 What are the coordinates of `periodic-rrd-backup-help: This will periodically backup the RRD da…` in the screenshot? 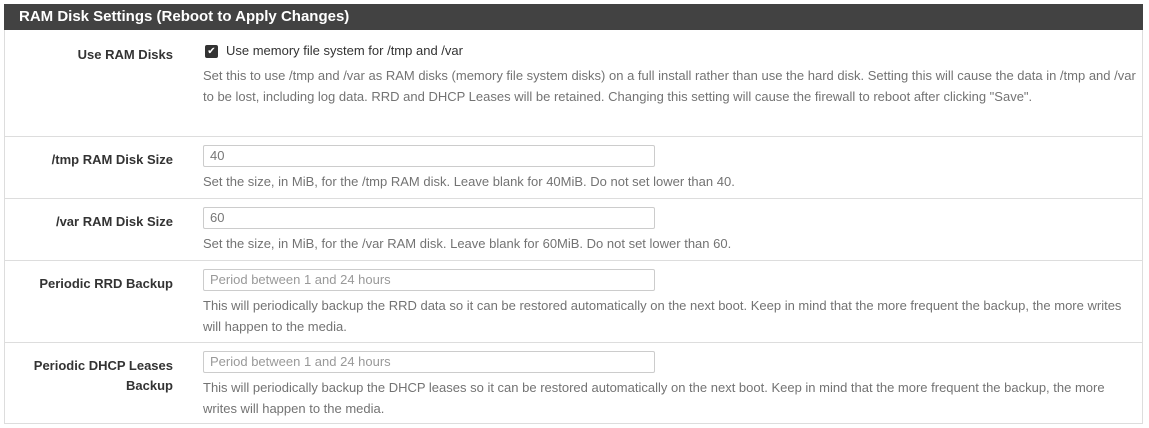 It's located at (662, 316).